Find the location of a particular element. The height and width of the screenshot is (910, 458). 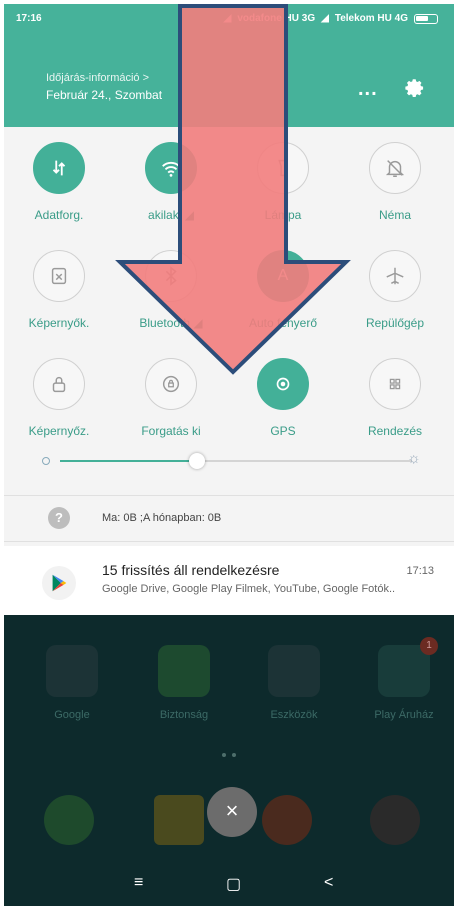

tile-arrange: Rendezés is located at coordinates (395, 398).